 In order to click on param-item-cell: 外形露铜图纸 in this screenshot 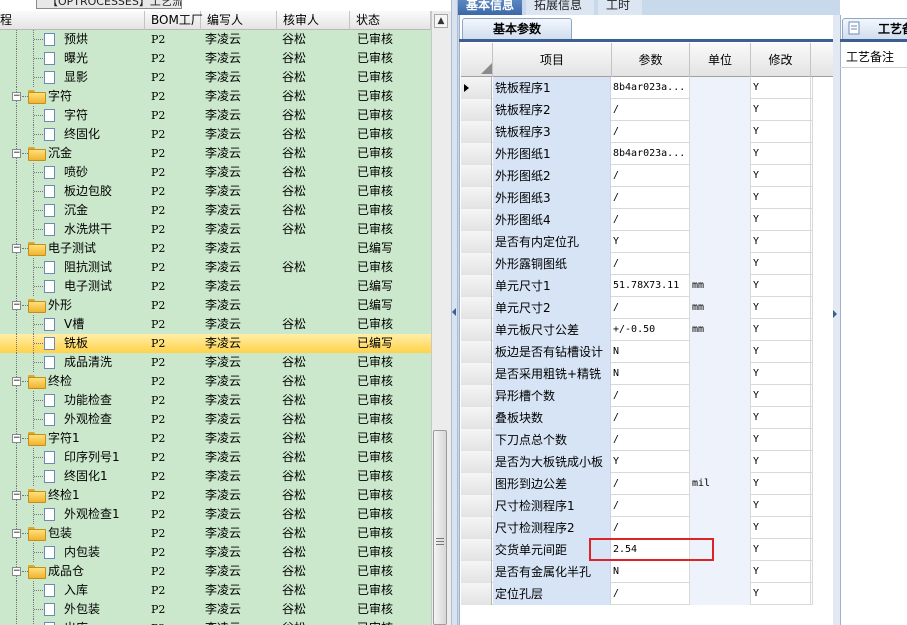, I will do `click(552, 264)`.